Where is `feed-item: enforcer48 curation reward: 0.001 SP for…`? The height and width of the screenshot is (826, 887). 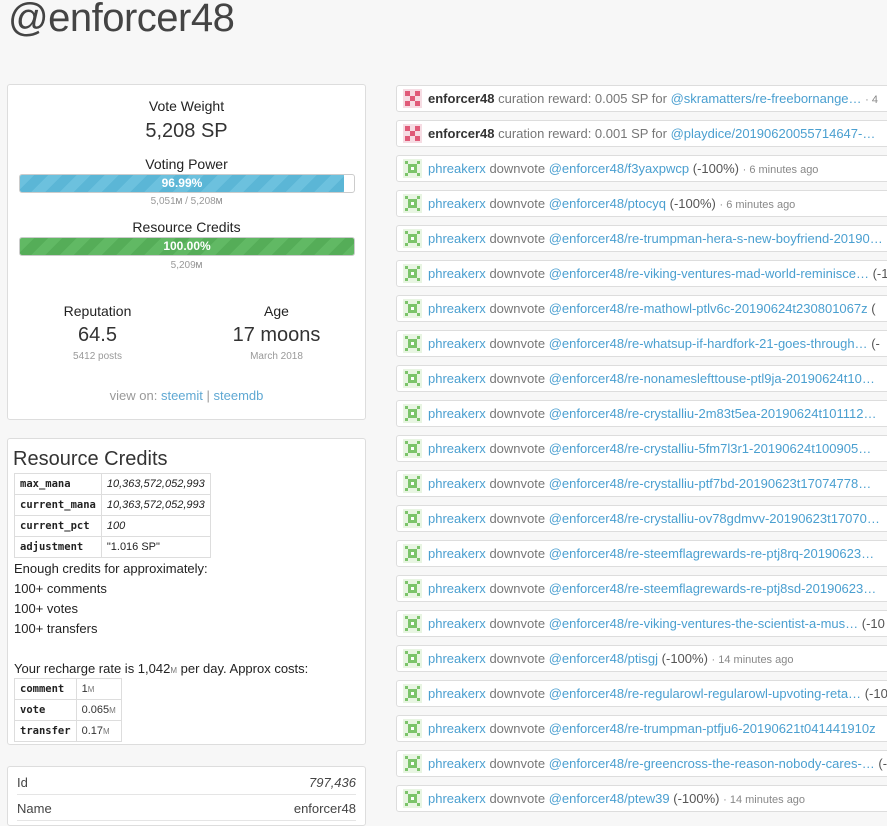
feed-item: enforcer48 curation reward: 0.001 SP for… is located at coordinates (641, 133).